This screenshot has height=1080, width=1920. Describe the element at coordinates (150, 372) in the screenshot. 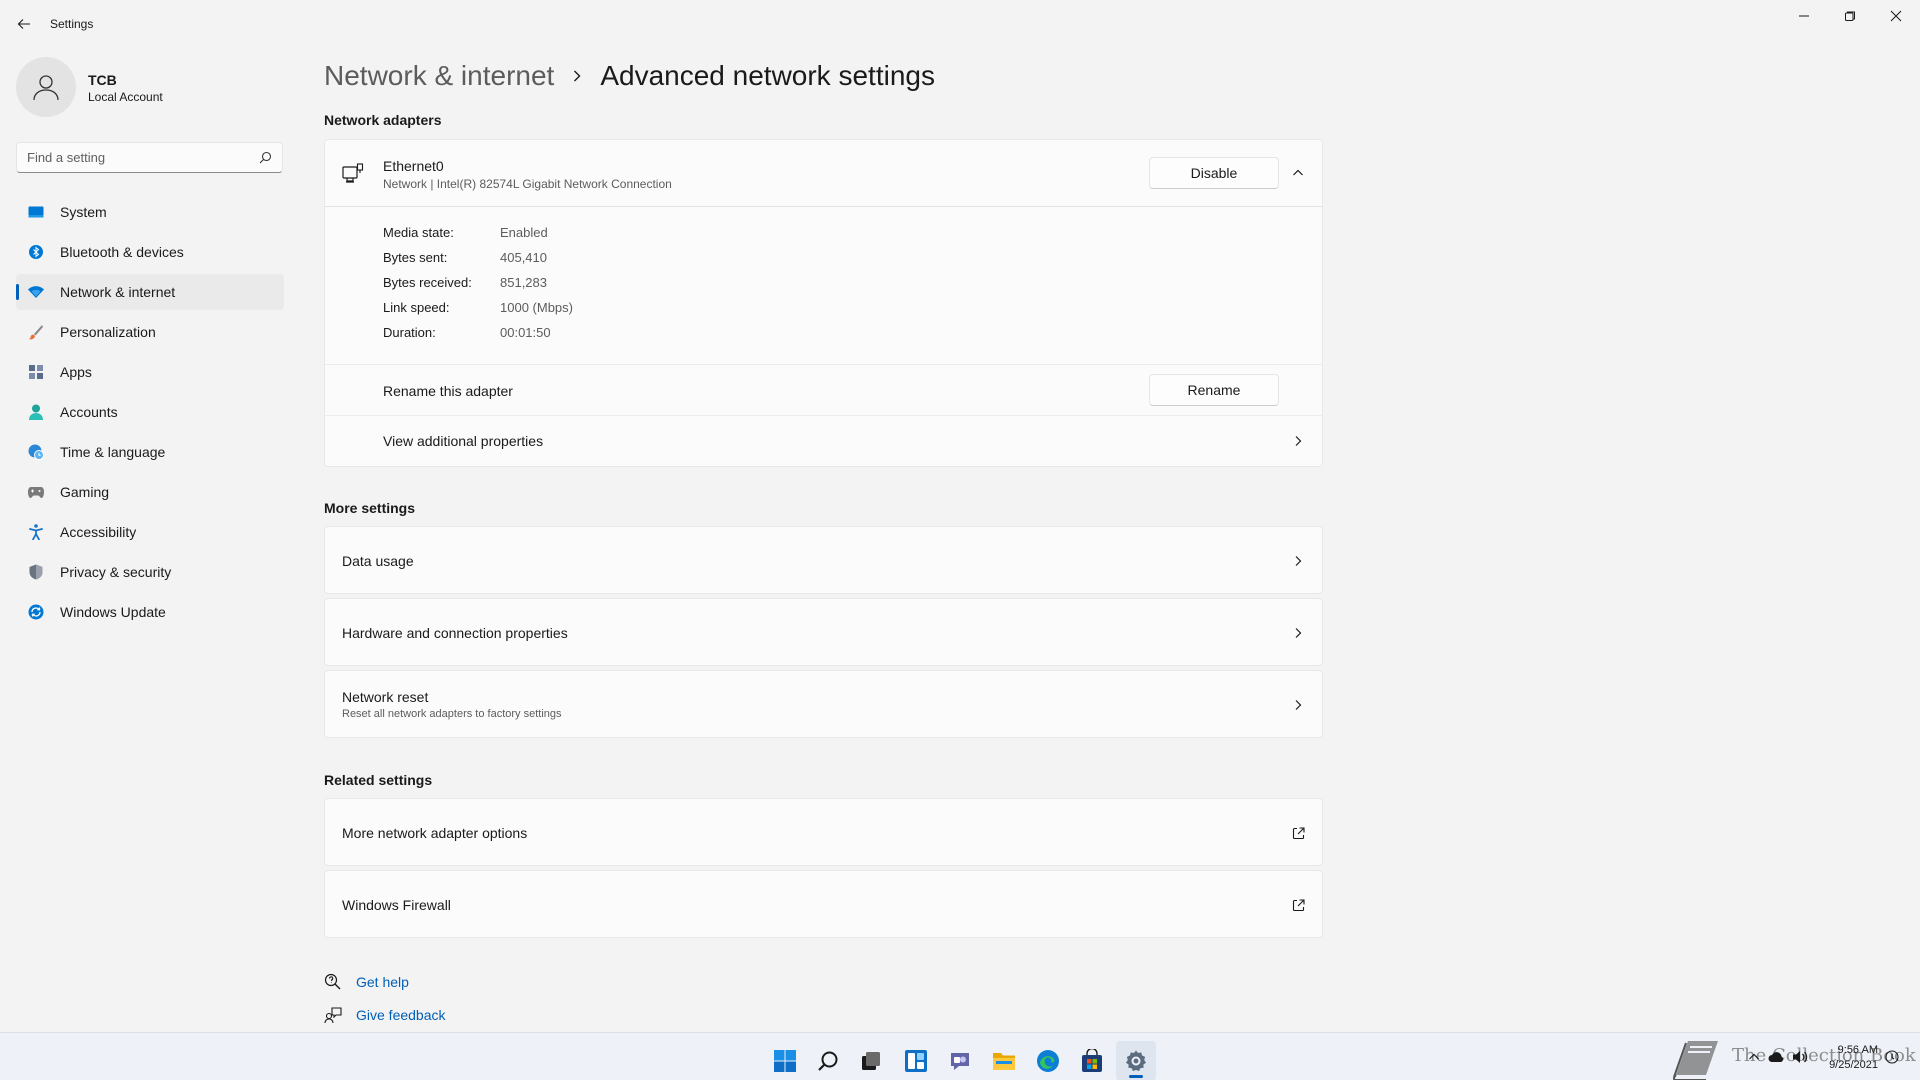

I see `sidebar-item-apps: Apps` at that location.